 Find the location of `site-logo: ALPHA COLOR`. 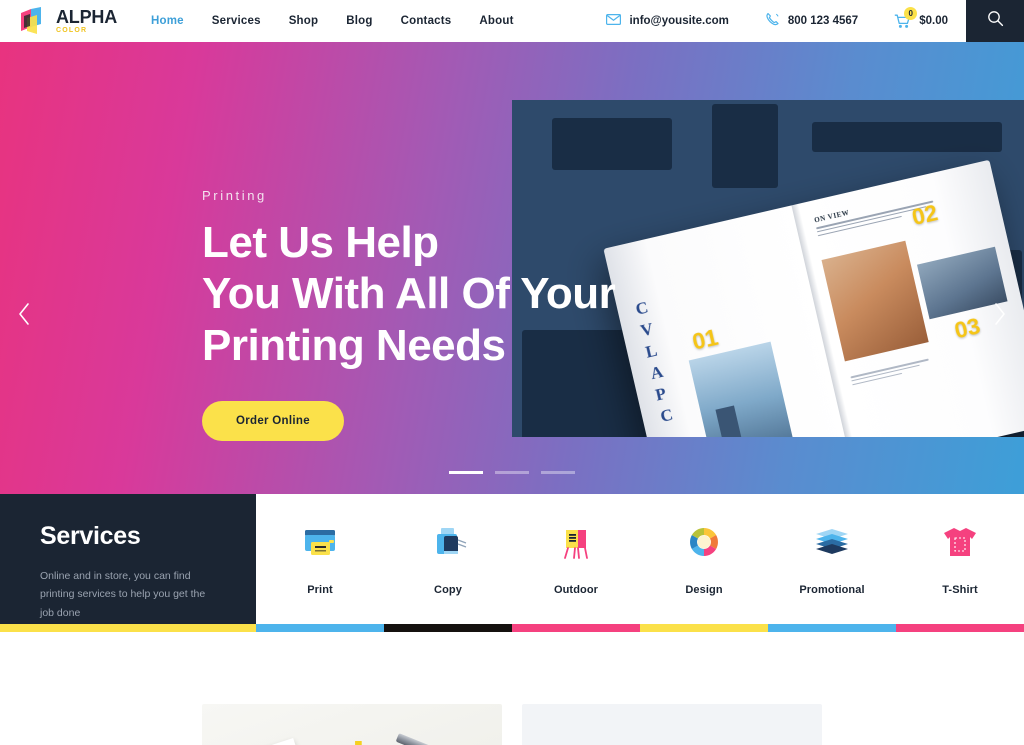

site-logo: ALPHA COLOR is located at coordinates (67, 21).